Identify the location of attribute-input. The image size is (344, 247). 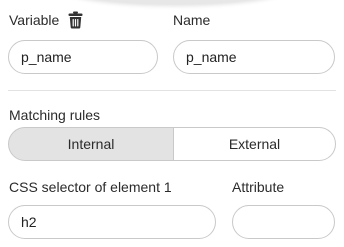
(283, 222).